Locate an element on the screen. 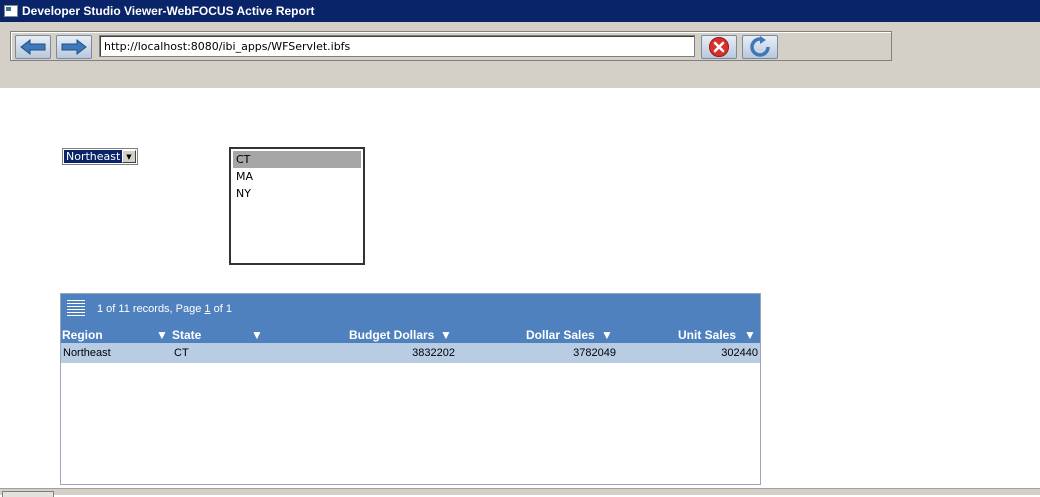 This screenshot has width=1040, height=497. forward-button is located at coordinates (74, 47).